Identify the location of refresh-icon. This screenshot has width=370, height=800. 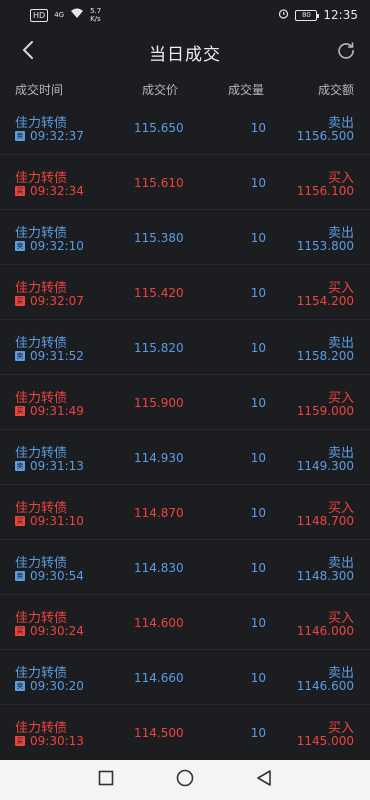
(346, 52).